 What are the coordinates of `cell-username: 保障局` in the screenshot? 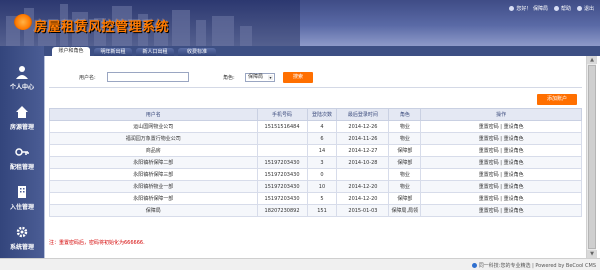 It's located at (153, 210).